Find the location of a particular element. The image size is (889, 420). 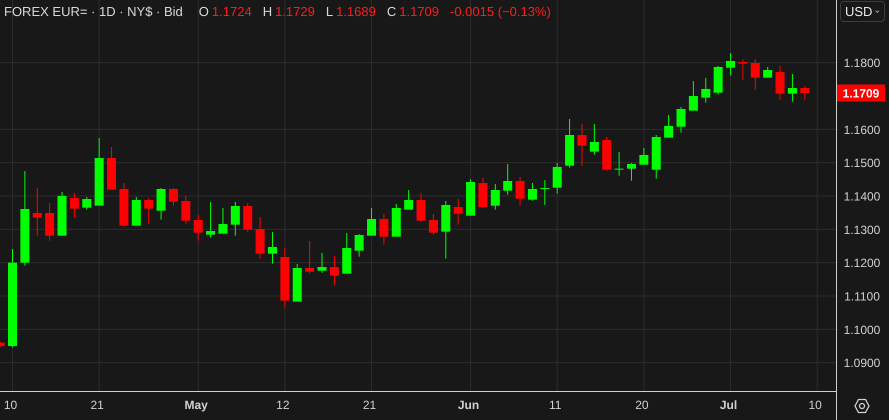

y-tick-label: 1.1600 is located at coordinates (862, 129).